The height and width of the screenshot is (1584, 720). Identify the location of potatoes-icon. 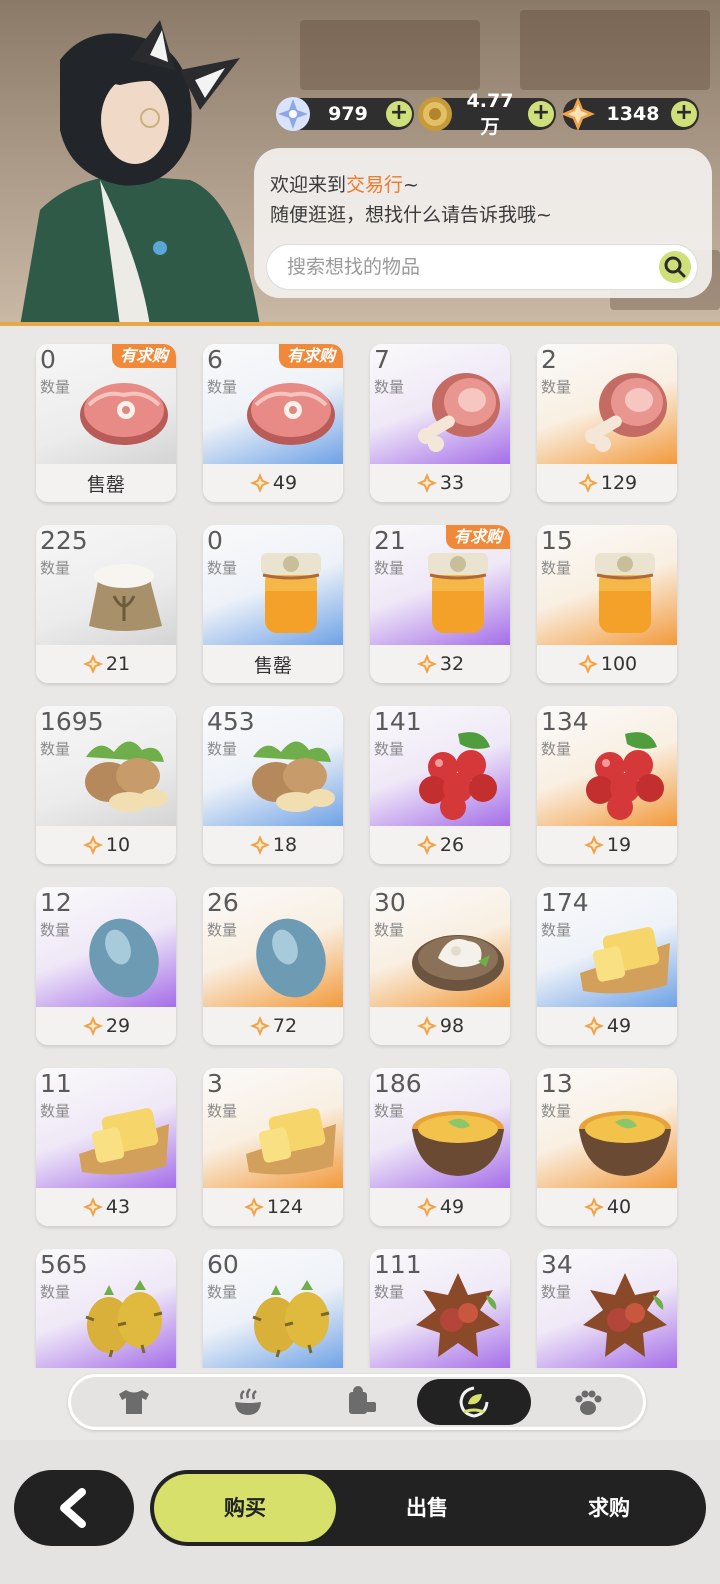
(293, 776).